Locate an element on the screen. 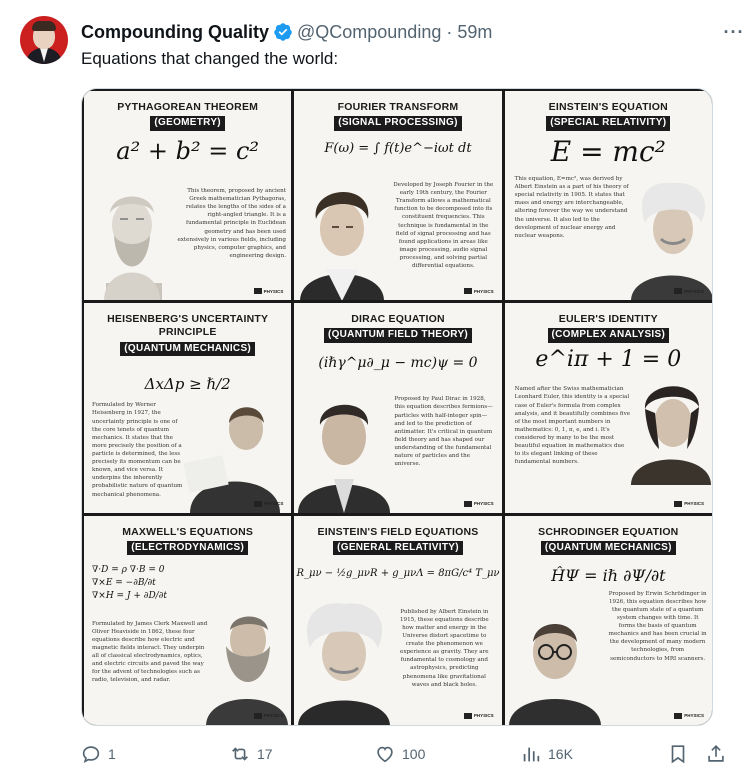  repost-button: 17 is located at coordinates (251, 754).